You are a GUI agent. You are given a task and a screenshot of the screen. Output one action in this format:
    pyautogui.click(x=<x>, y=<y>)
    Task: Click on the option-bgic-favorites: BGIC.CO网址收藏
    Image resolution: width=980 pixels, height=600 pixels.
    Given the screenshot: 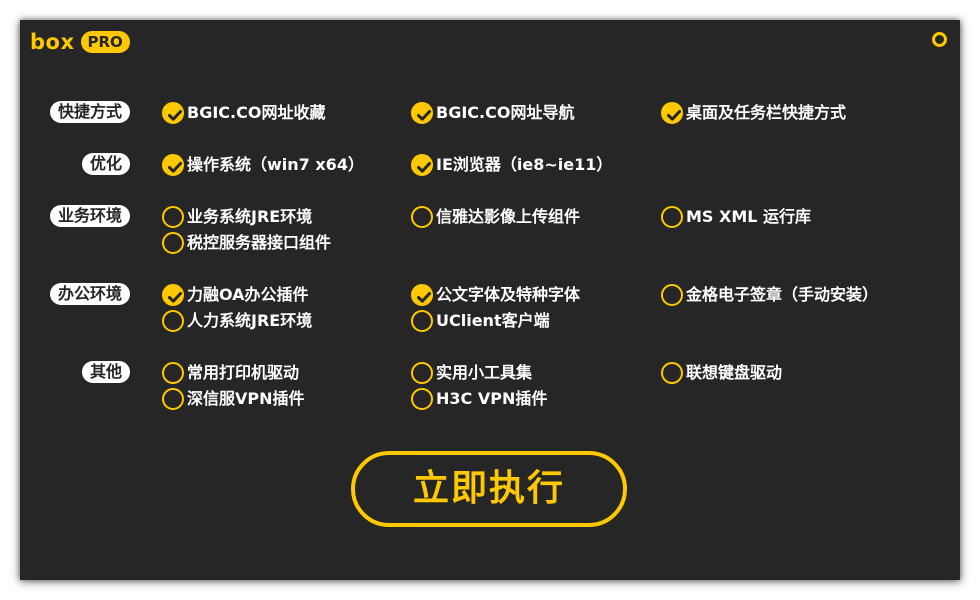 What is the action you would take?
    pyautogui.click(x=243, y=113)
    